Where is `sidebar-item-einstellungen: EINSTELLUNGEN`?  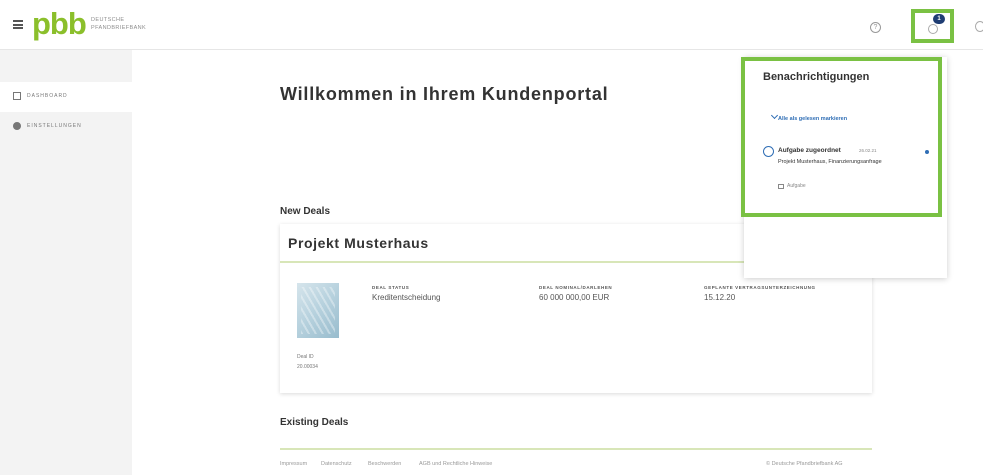 sidebar-item-einstellungen: EINSTELLUNGEN is located at coordinates (66, 127).